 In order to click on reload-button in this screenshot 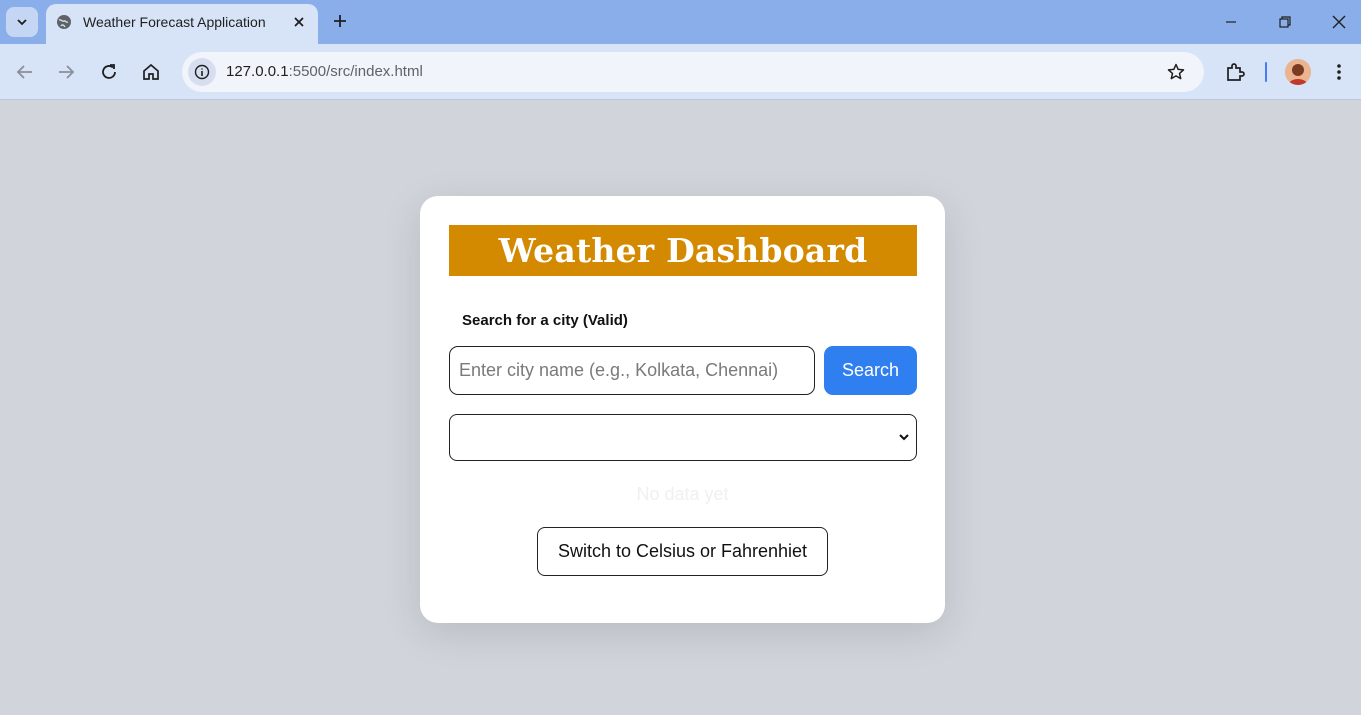, I will do `click(109, 72)`.